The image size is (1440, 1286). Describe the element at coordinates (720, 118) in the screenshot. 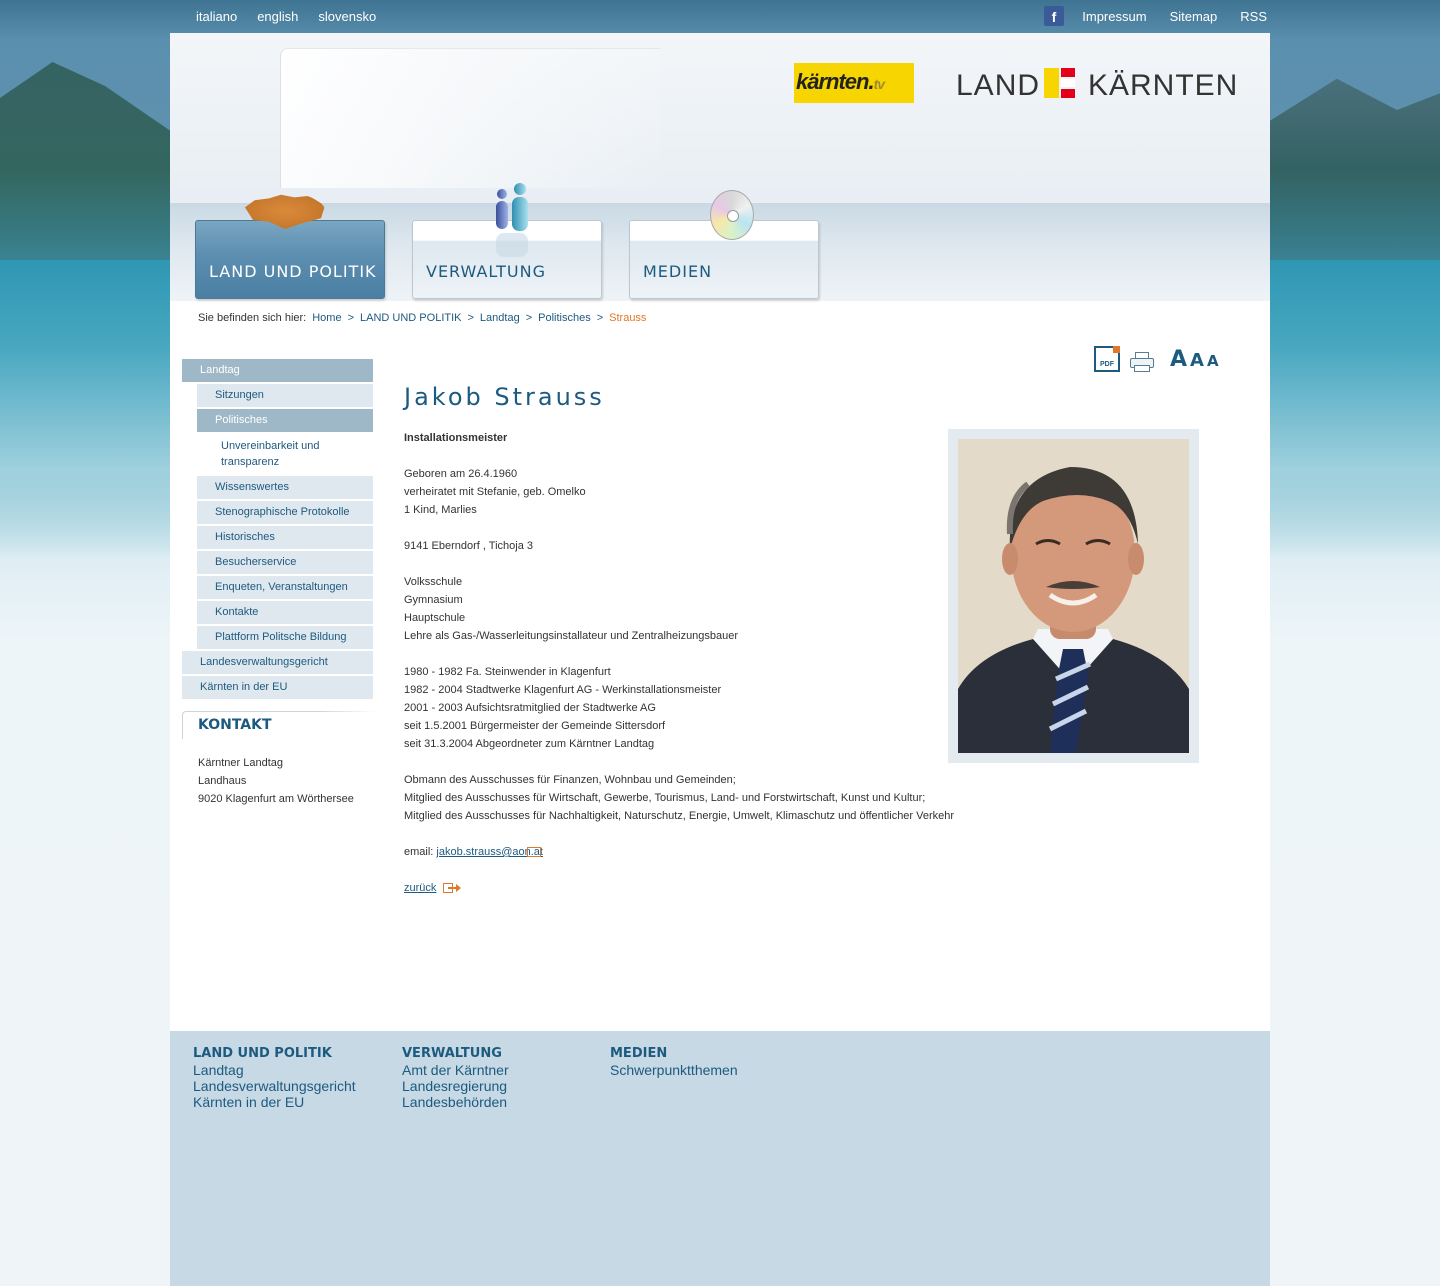

I see `header: kärnten.tv LAND KÄRNTEN` at that location.